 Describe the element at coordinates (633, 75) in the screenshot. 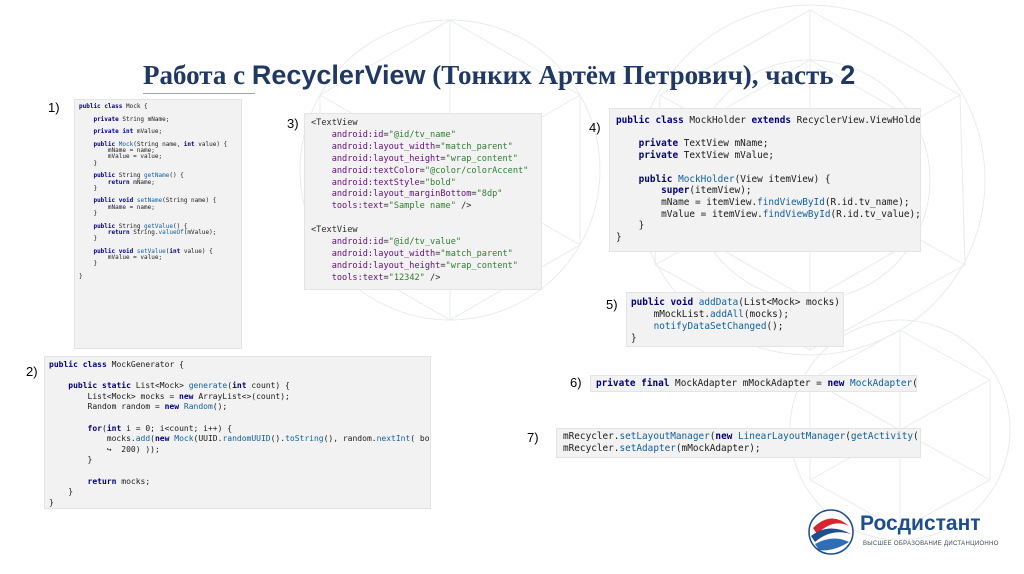

I see `title-suffix: (Тонких Артём Петрович), часть` at that location.